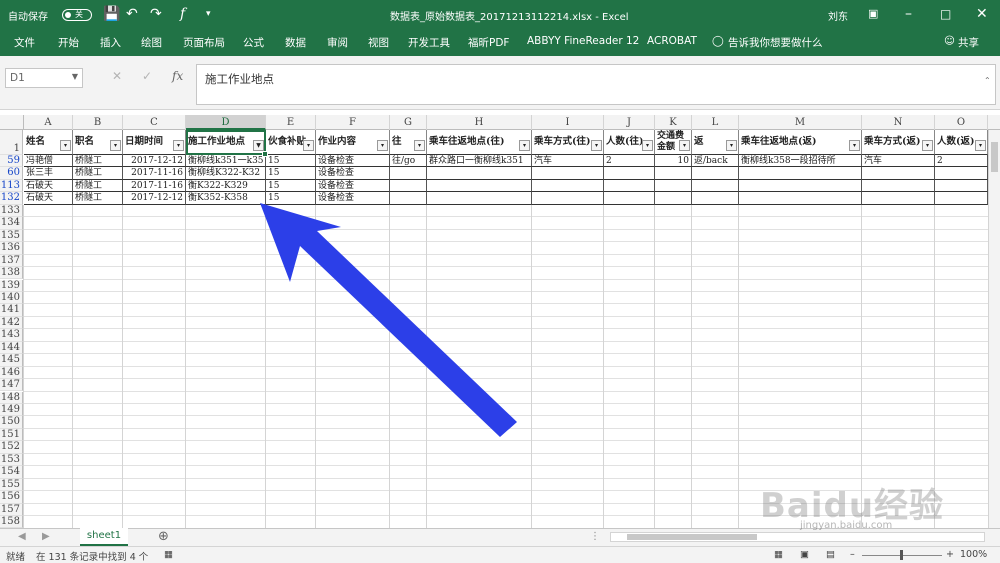  Describe the element at coordinates (46, 536) in the screenshot. I see `scroll-right-icon: ▶` at that location.